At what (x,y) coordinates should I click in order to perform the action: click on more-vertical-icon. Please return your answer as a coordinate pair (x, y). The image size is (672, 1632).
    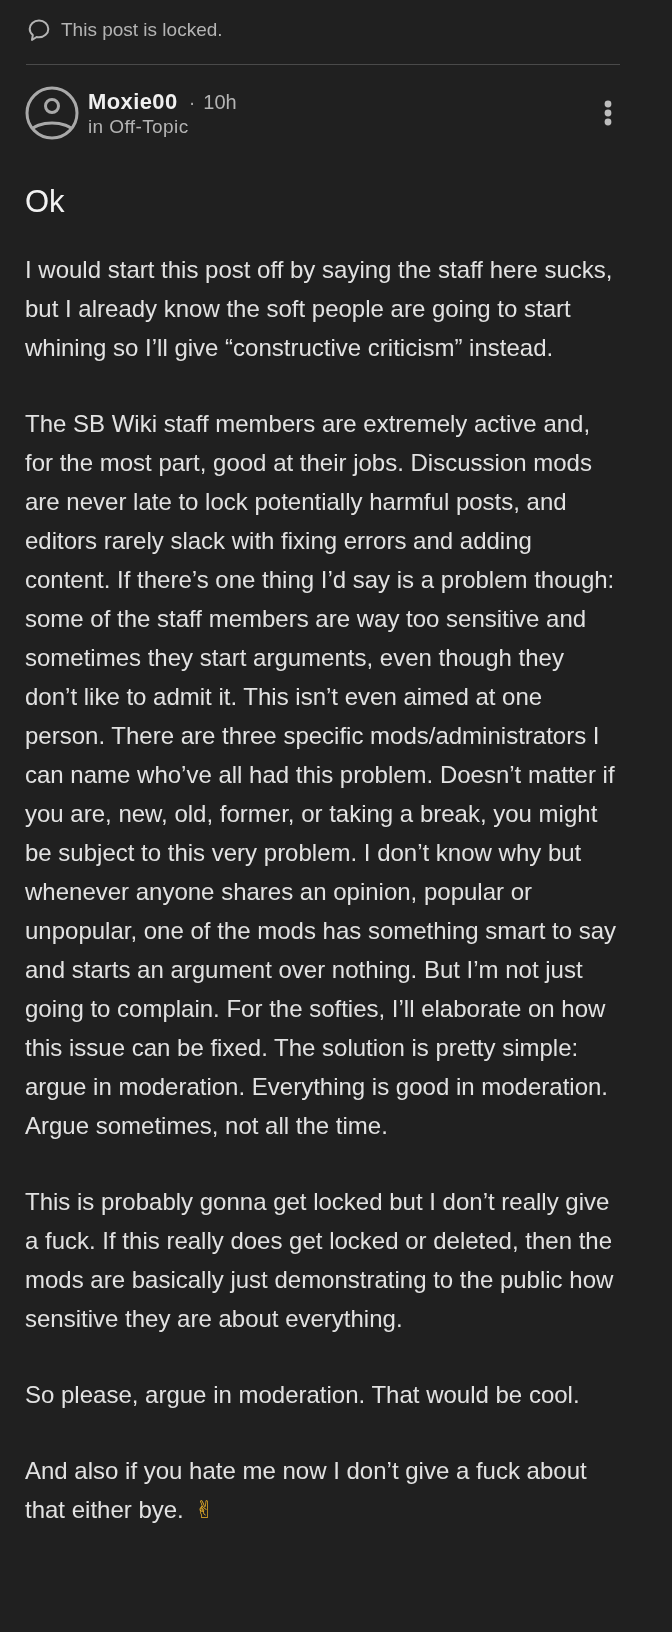
    Looking at the image, I should click on (608, 113).